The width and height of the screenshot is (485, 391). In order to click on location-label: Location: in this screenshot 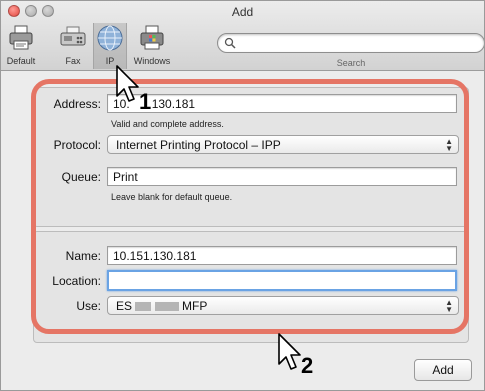, I will do `click(76, 281)`.